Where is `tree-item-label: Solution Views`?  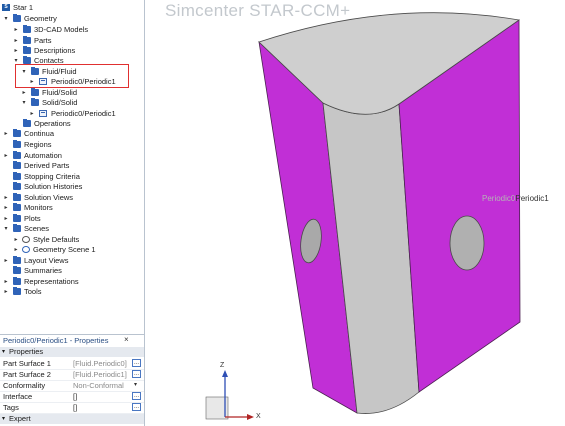 tree-item-label: Solution Views is located at coordinates (49, 197).